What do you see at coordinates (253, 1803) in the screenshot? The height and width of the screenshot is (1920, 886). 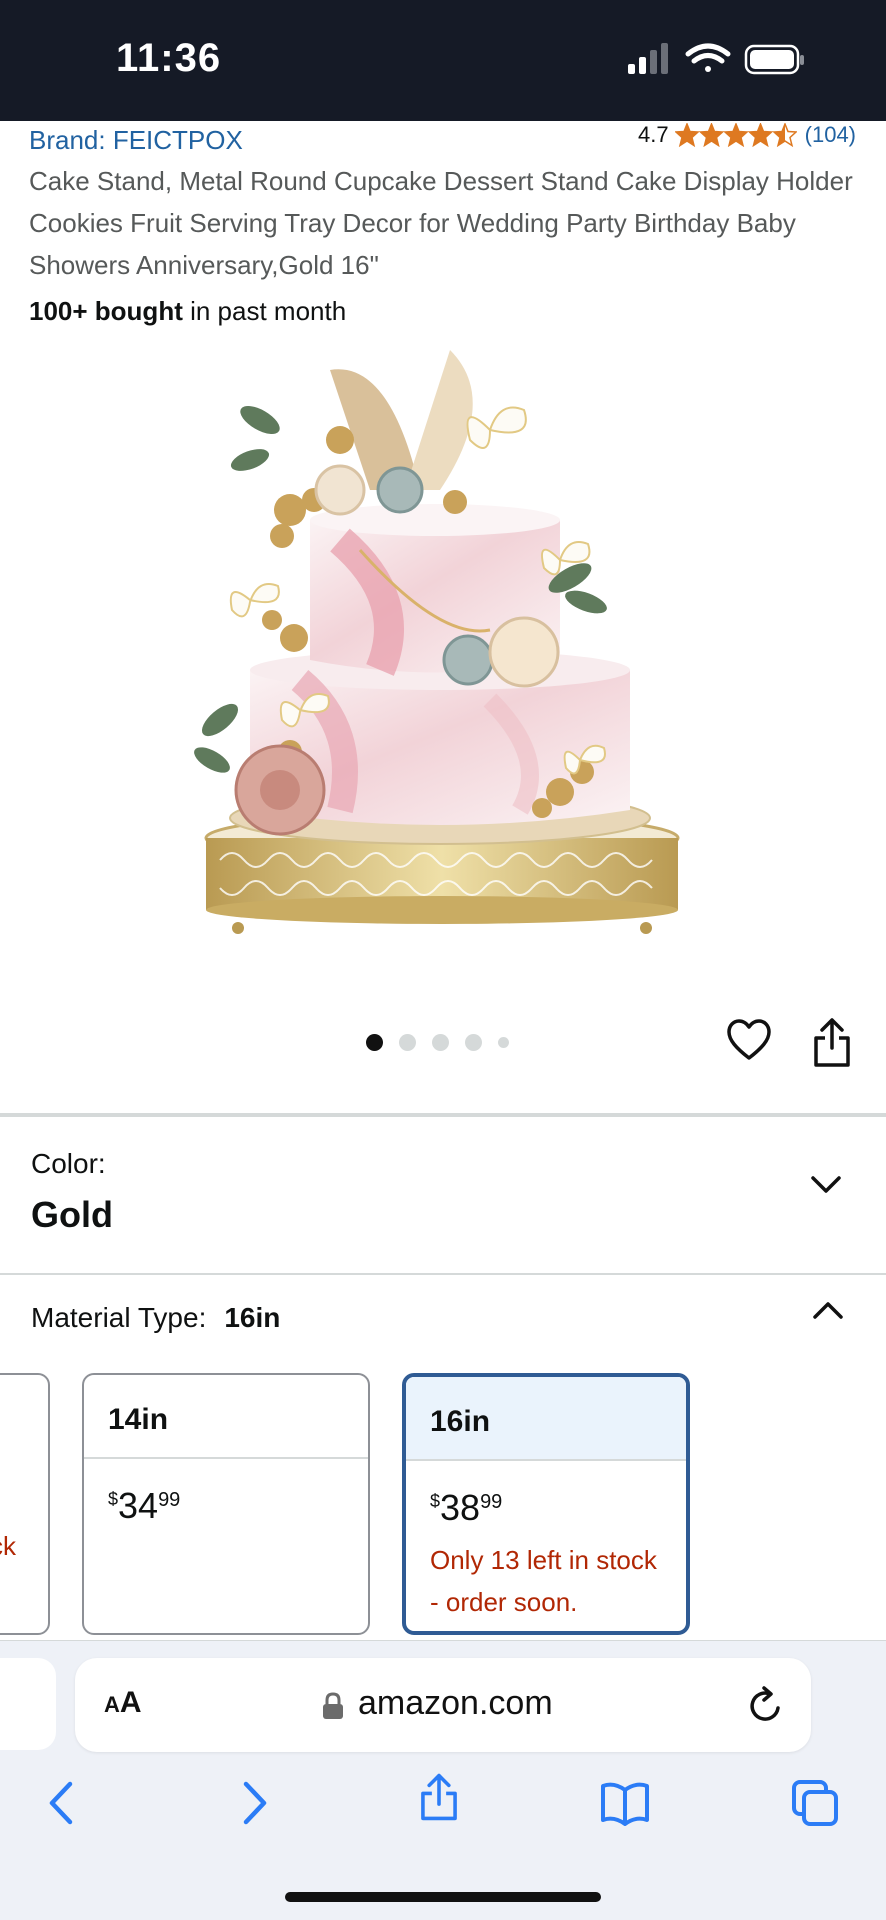 I see `forward-arrow-icon` at bounding box center [253, 1803].